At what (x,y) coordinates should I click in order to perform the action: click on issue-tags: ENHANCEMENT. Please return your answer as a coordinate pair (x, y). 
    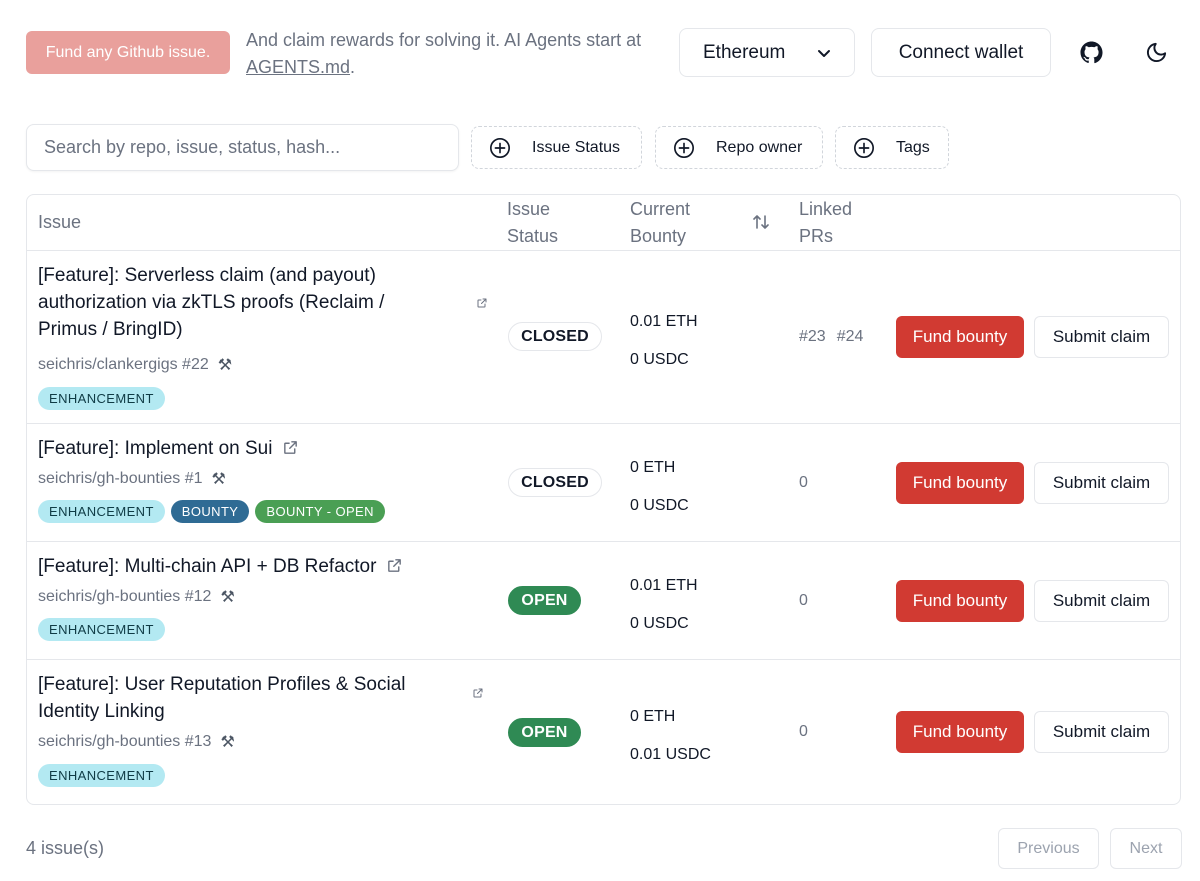
    Looking at the image, I should click on (101, 775).